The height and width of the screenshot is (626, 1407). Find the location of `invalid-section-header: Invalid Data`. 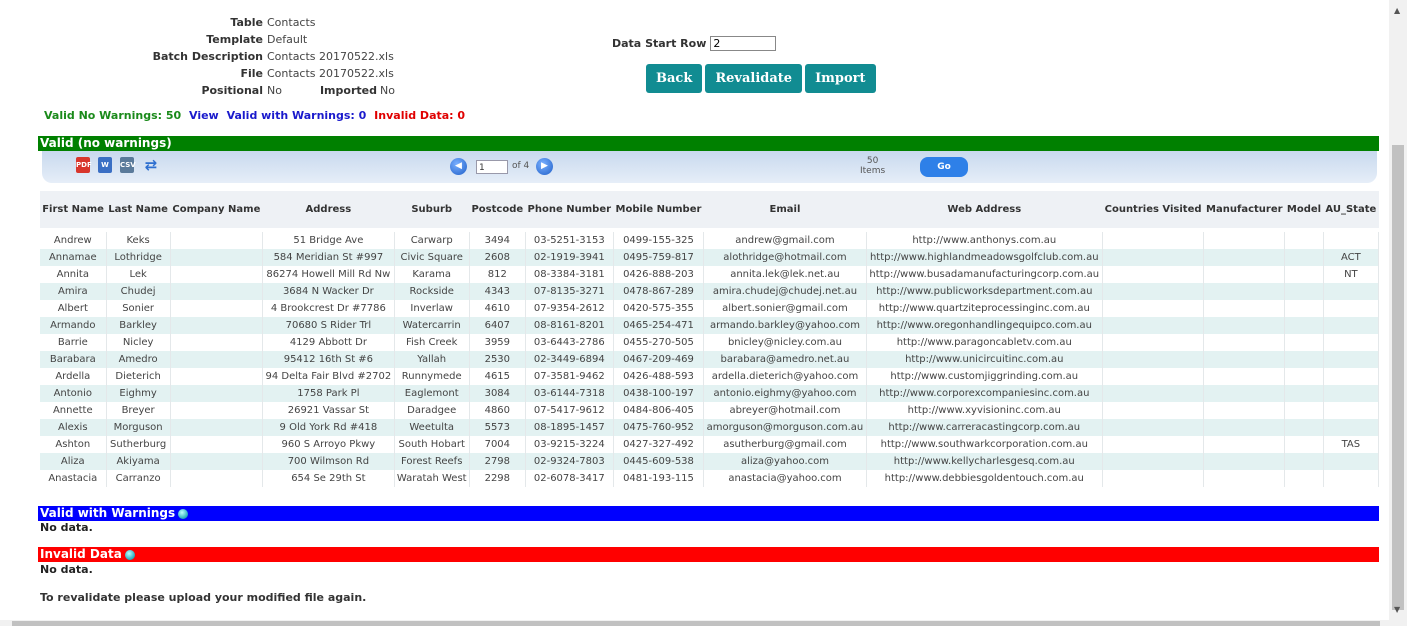

invalid-section-header: Invalid Data is located at coordinates (708, 554).